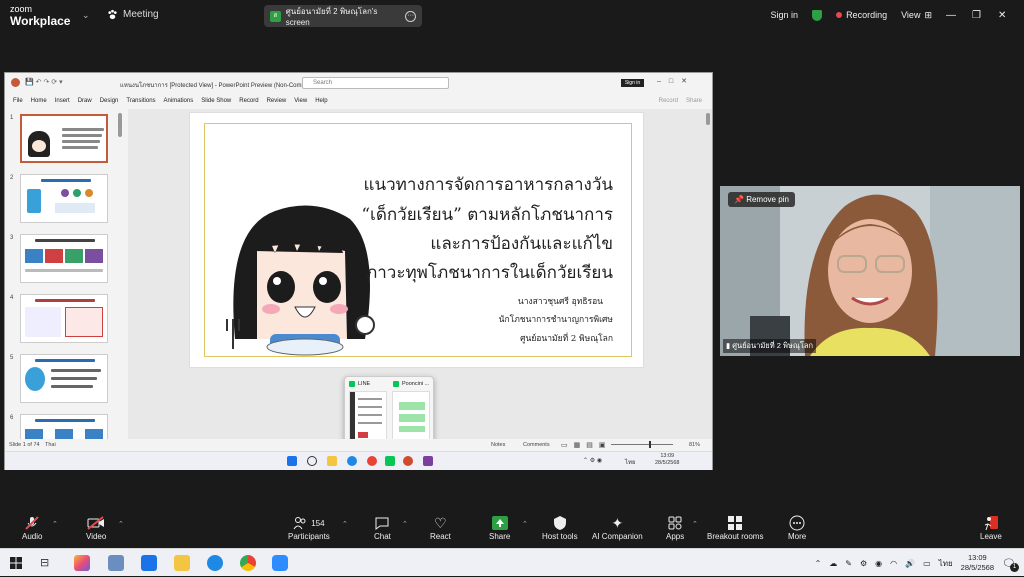 This screenshot has width=1024, height=577. Describe the element at coordinates (55, 524) in the screenshot. I see `audio-options-caret: ⌃` at that location.